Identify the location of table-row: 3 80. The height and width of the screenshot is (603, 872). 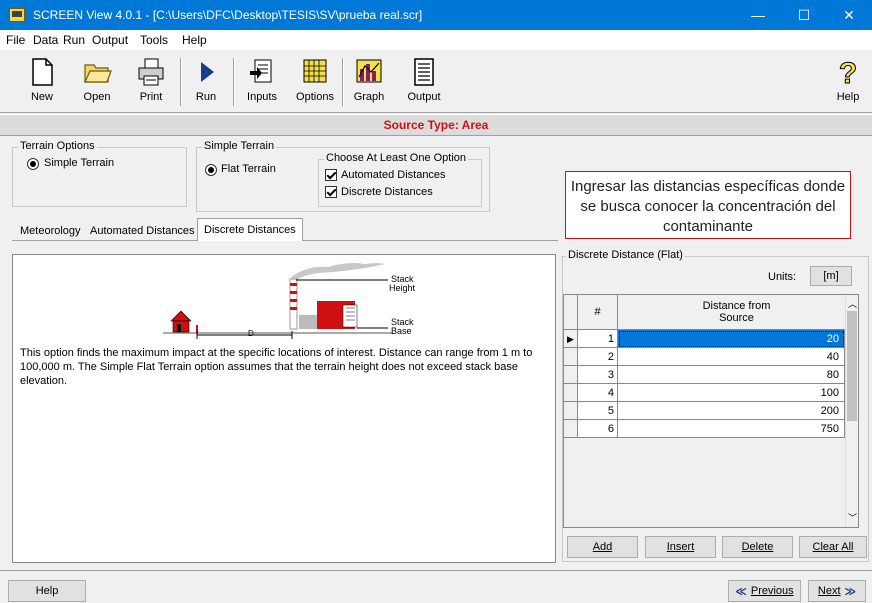
(704, 375).